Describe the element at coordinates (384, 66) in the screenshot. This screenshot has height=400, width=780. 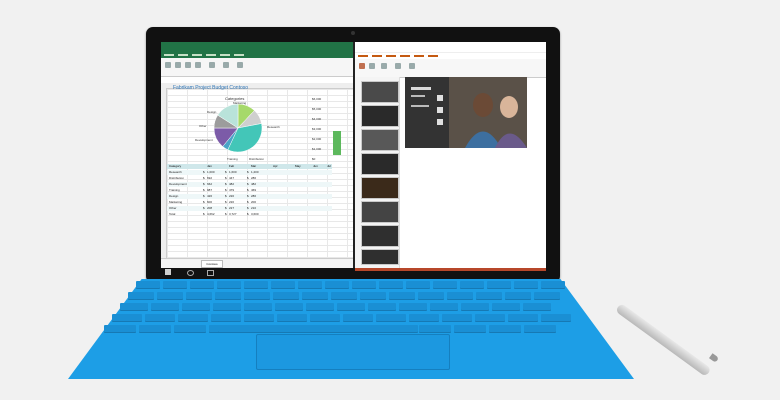
I see `paragraph-icon` at that location.